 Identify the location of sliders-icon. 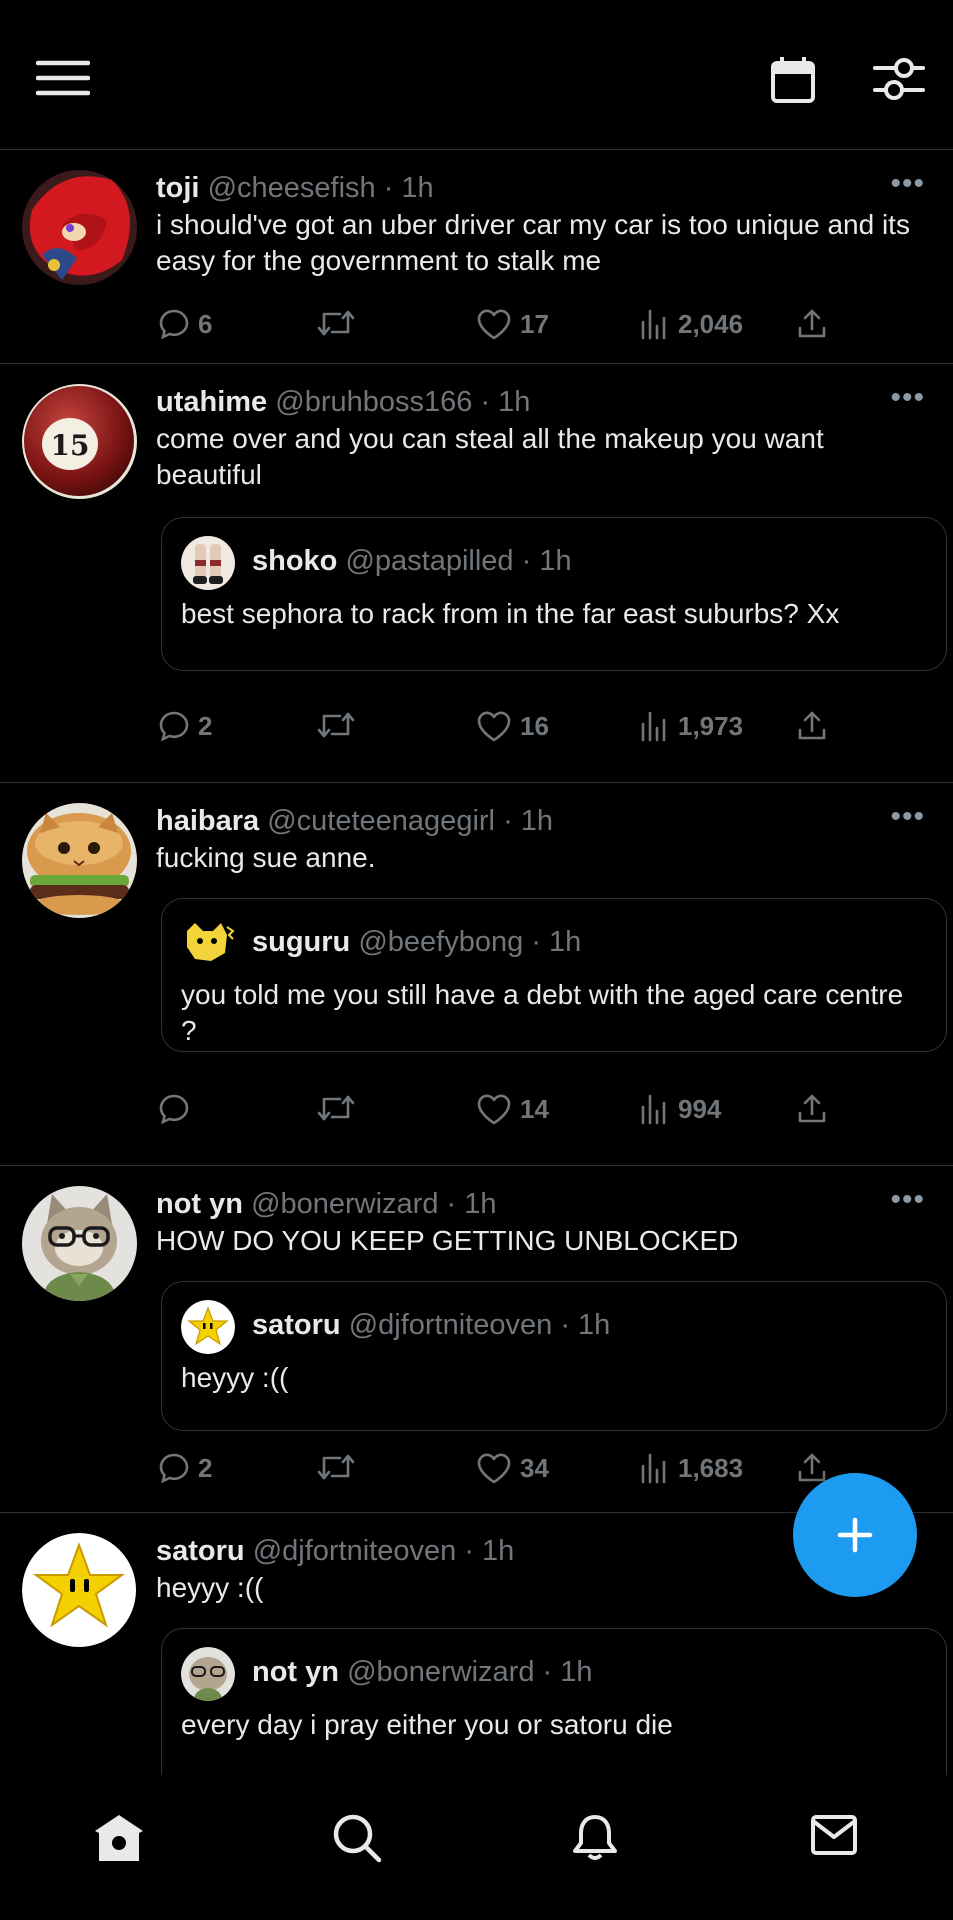
(899, 79).